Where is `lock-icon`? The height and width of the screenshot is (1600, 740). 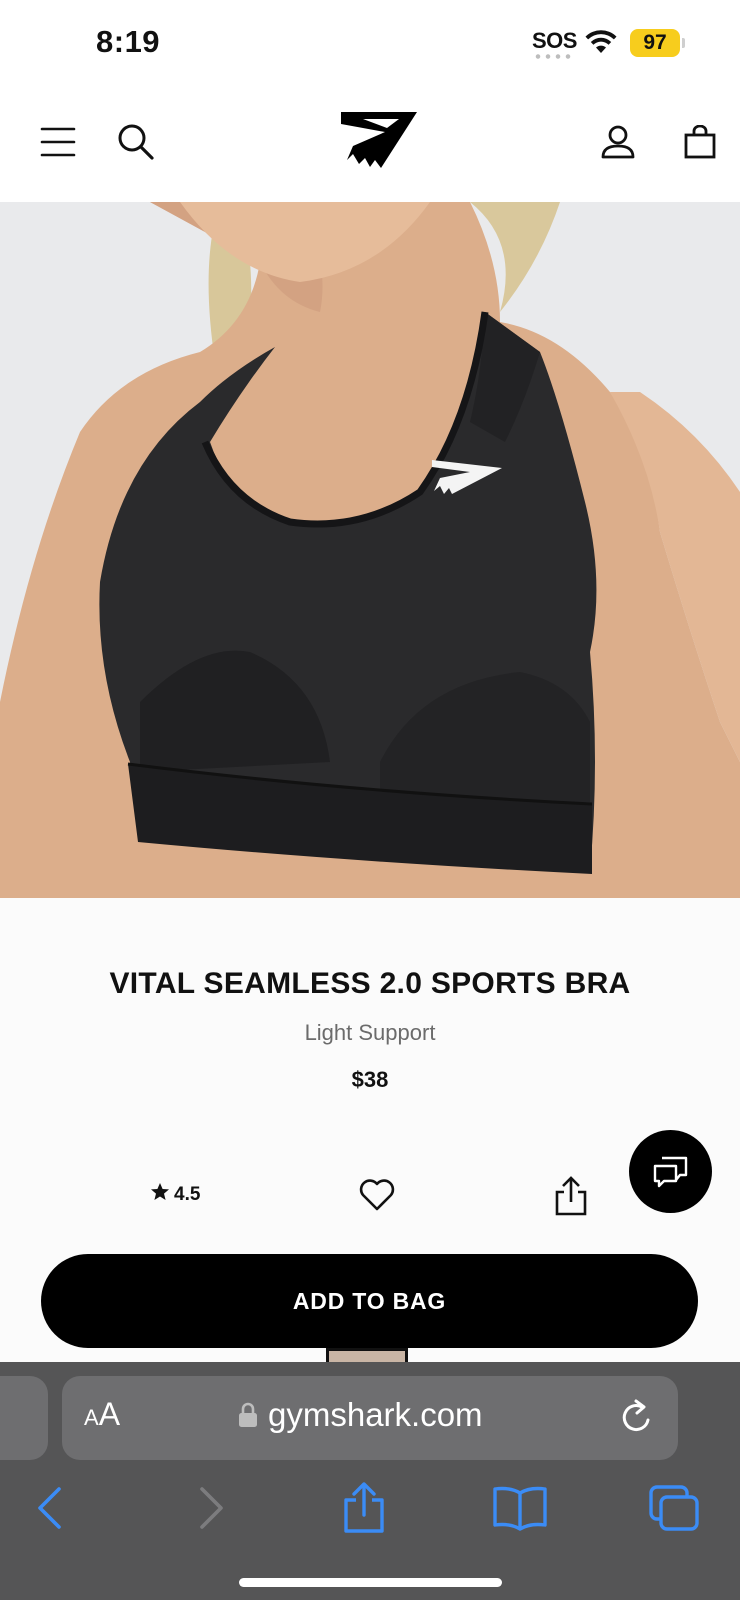 lock-icon is located at coordinates (248, 1414).